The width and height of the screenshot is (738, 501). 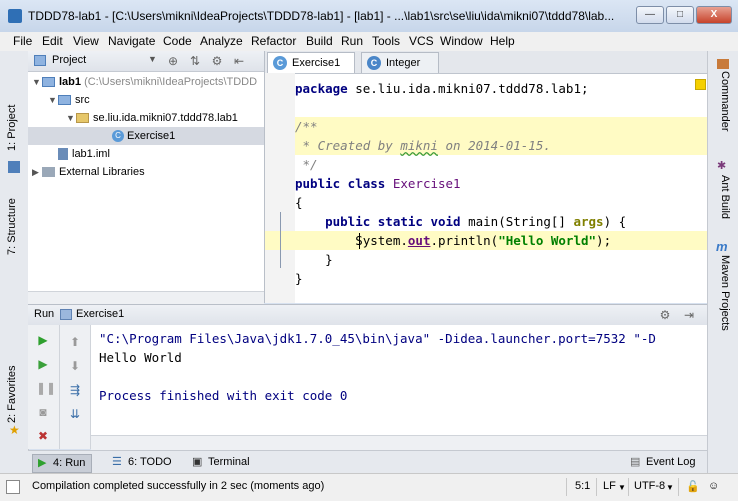 What do you see at coordinates (221, 41) in the screenshot?
I see `menu-analyze: Analyze` at bounding box center [221, 41].